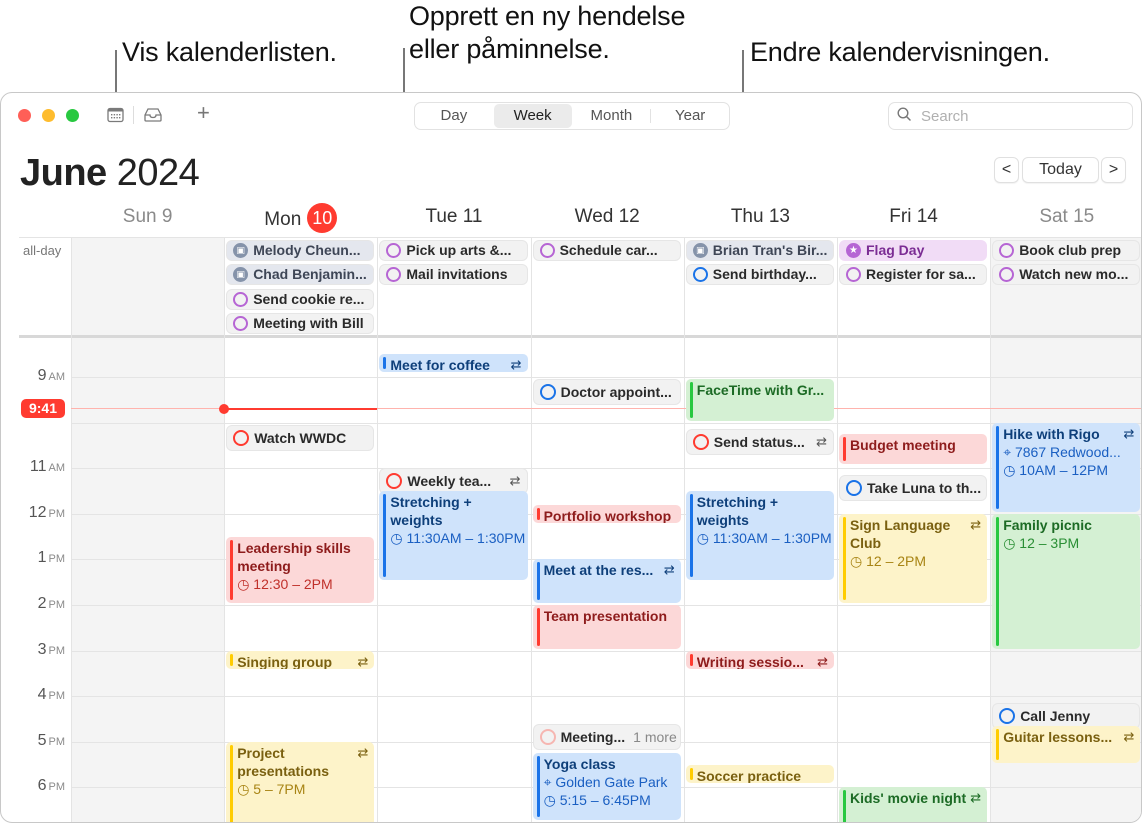 The image size is (1146, 825). What do you see at coordinates (72, 115) in the screenshot?
I see `zoom-window-button` at bounding box center [72, 115].